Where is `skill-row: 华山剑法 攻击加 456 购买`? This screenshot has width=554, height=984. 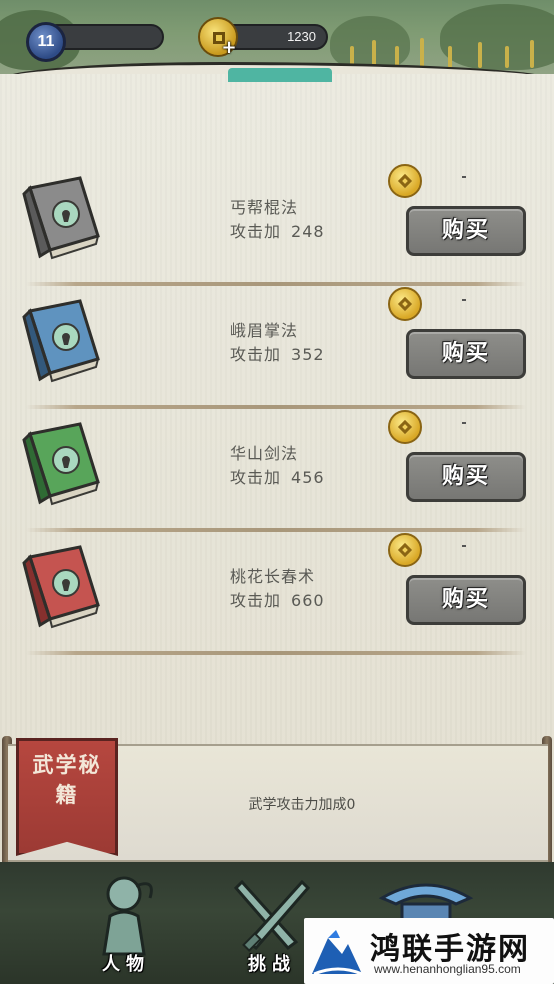
skill-row: 华山剑法 攻击加 456 购买 is located at coordinates (277, 471).